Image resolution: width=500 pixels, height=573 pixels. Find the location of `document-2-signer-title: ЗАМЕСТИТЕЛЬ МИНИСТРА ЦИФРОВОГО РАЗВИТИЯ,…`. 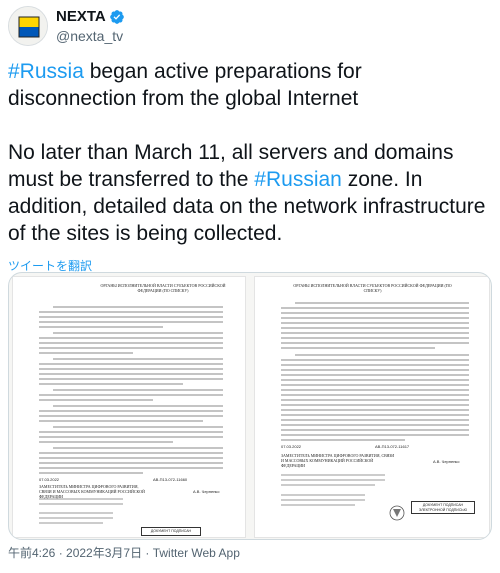

document-2-signer-title: ЗАМЕСТИТЕЛЬ МИНИСТРА ЦИФРОВОГО РАЗВИТИЯ,… is located at coordinates (338, 460).